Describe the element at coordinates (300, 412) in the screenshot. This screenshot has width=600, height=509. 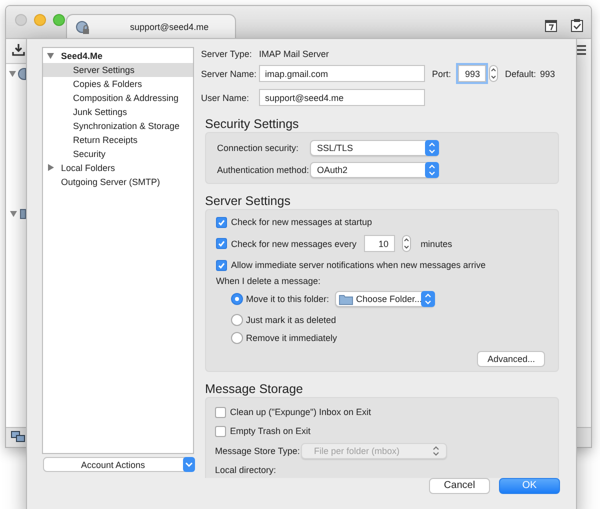
I see `checkbox-label: Clean up ("Expunge") Inbox on Exit` at that location.